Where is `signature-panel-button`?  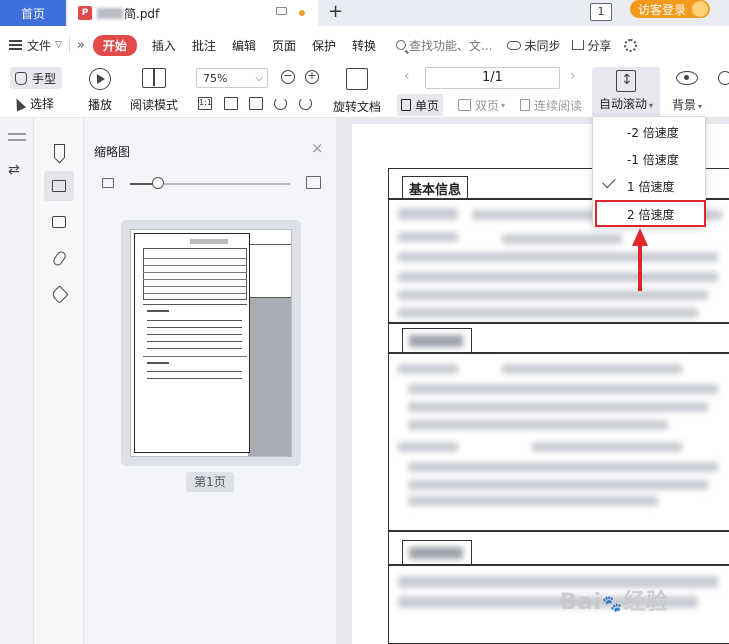 signature-panel-button is located at coordinates (59, 294).